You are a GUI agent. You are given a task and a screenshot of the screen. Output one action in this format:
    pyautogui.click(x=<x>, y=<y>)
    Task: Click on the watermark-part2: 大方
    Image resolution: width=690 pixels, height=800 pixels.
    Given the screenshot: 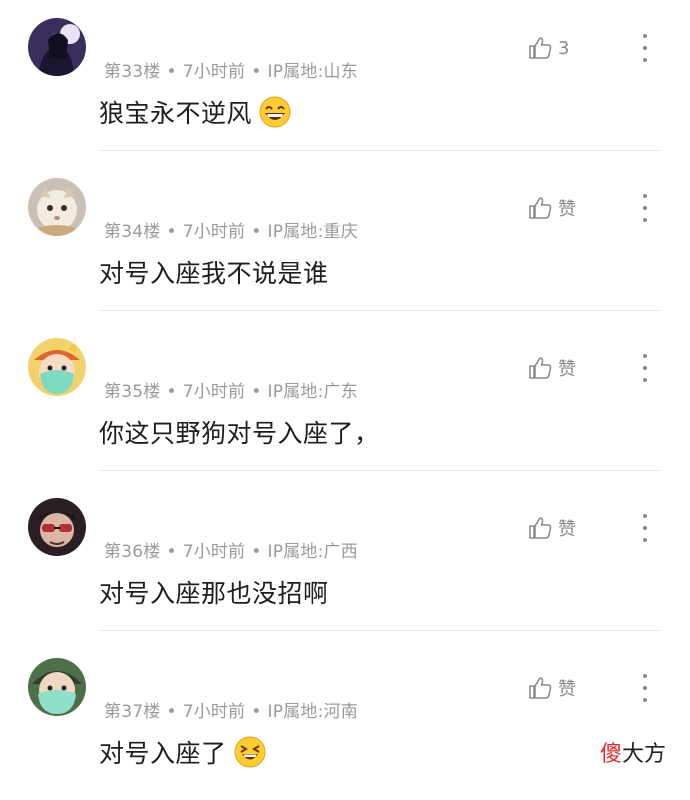 What is the action you would take?
    pyautogui.click(x=644, y=754)
    